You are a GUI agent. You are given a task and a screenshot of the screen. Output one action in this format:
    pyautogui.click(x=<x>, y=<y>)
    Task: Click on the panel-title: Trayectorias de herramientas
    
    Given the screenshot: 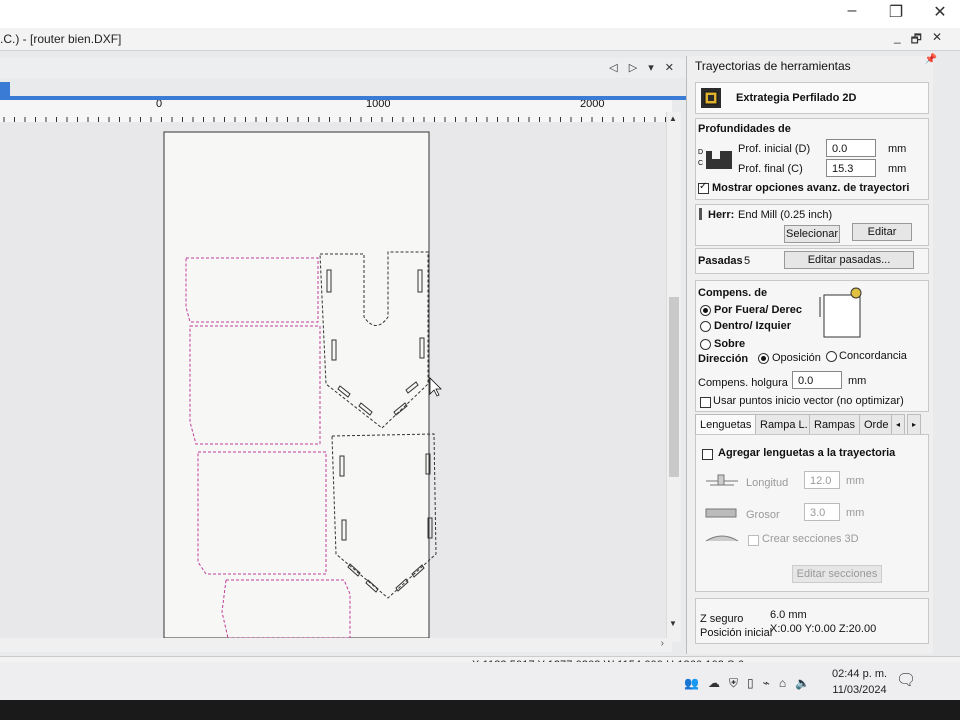 What is the action you would take?
    pyautogui.click(x=773, y=66)
    